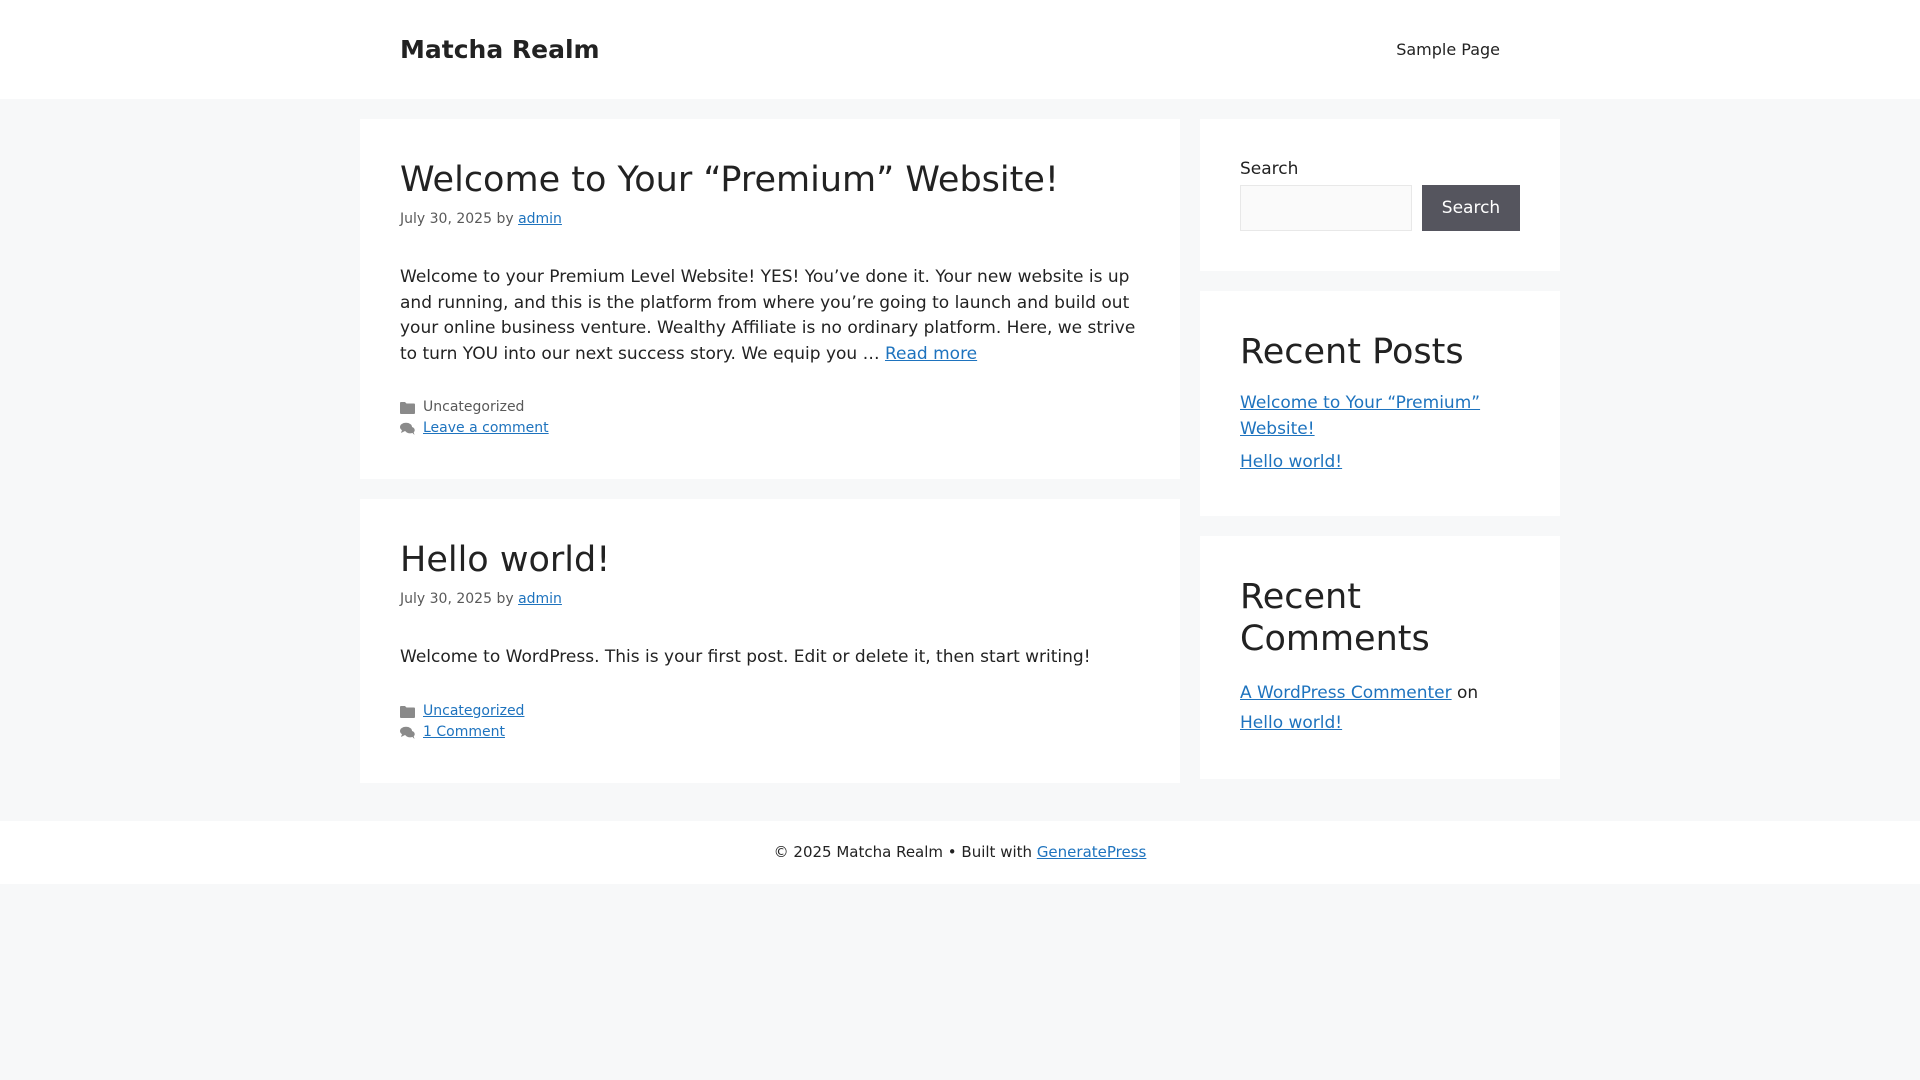 The image size is (1920, 1080). I want to click on search-widget: Search Search, so click(1380, 195).